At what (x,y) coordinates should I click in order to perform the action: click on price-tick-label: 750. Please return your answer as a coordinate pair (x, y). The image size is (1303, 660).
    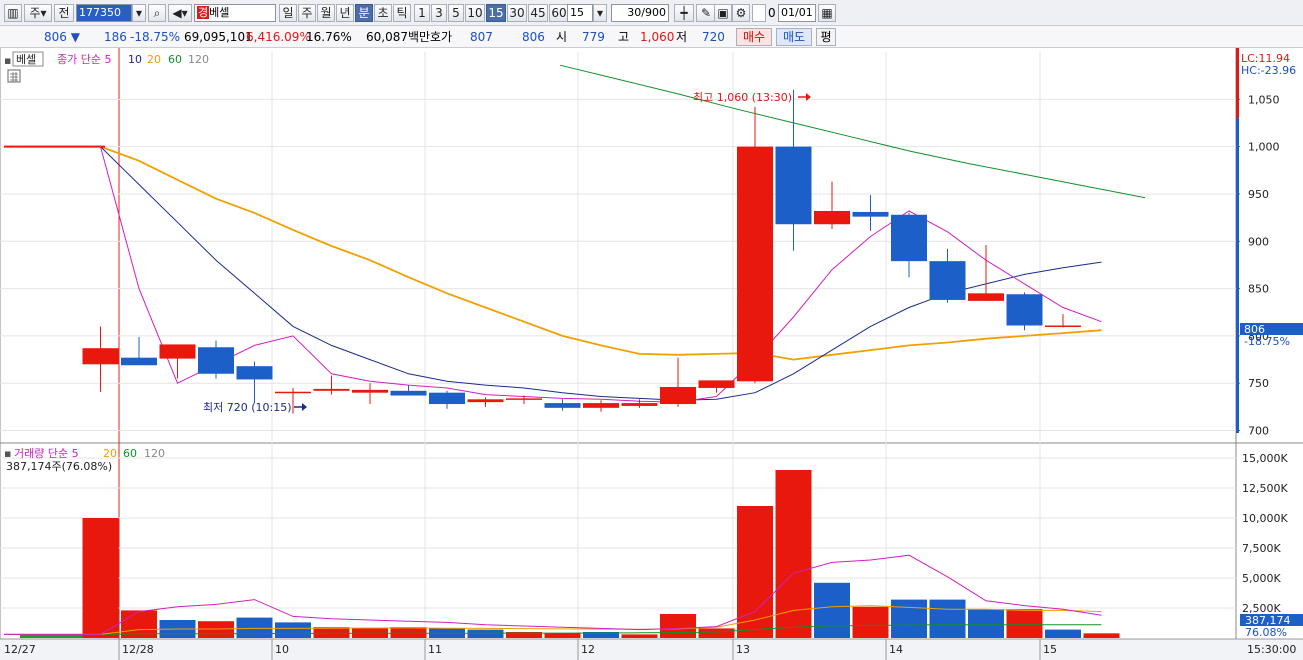
    Looking at the image, I should click on (1258, 383).